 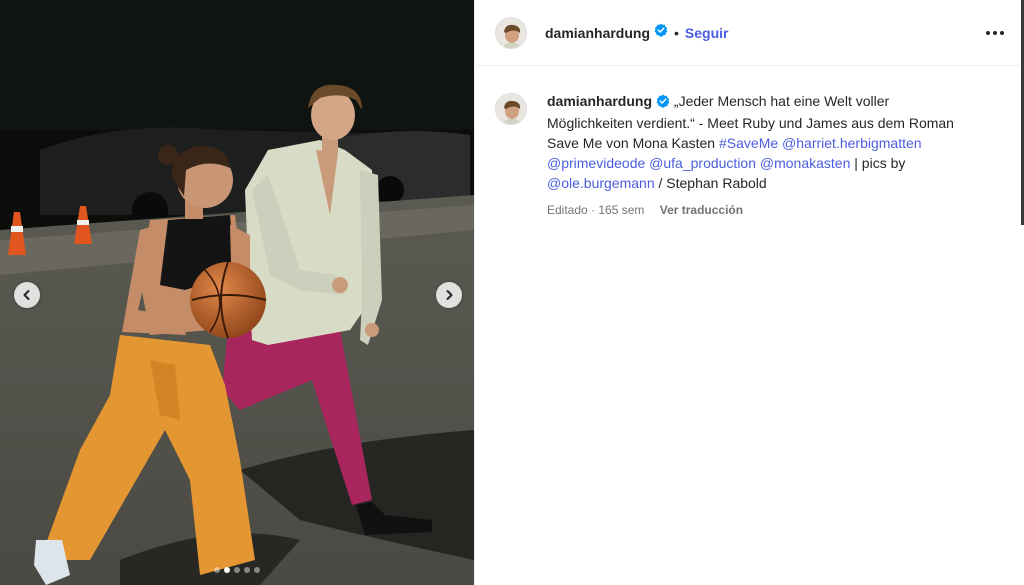 What do you see at coordinates (701, 210) in the screenshot?
I see `see-translation-button: Ver traducción` at bounding box center [701, 210].